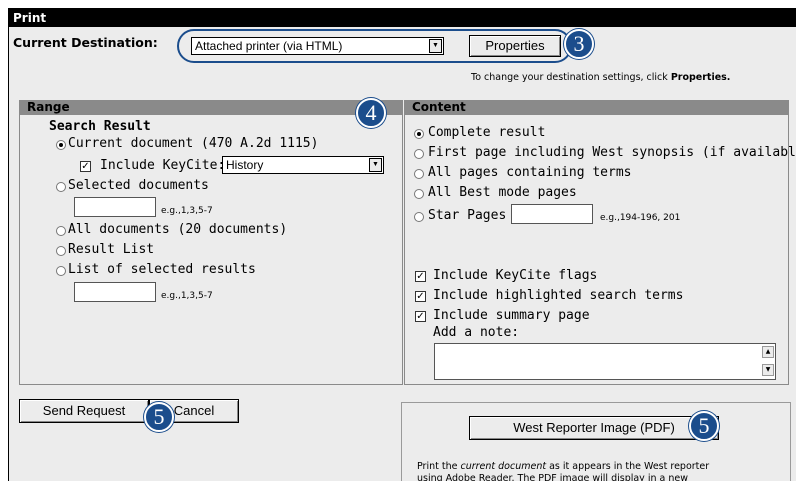  What do you see at coordinates (111, 249) in the screenshot?
I see `result-list-label: Result List` at bounding box center [111, 249].